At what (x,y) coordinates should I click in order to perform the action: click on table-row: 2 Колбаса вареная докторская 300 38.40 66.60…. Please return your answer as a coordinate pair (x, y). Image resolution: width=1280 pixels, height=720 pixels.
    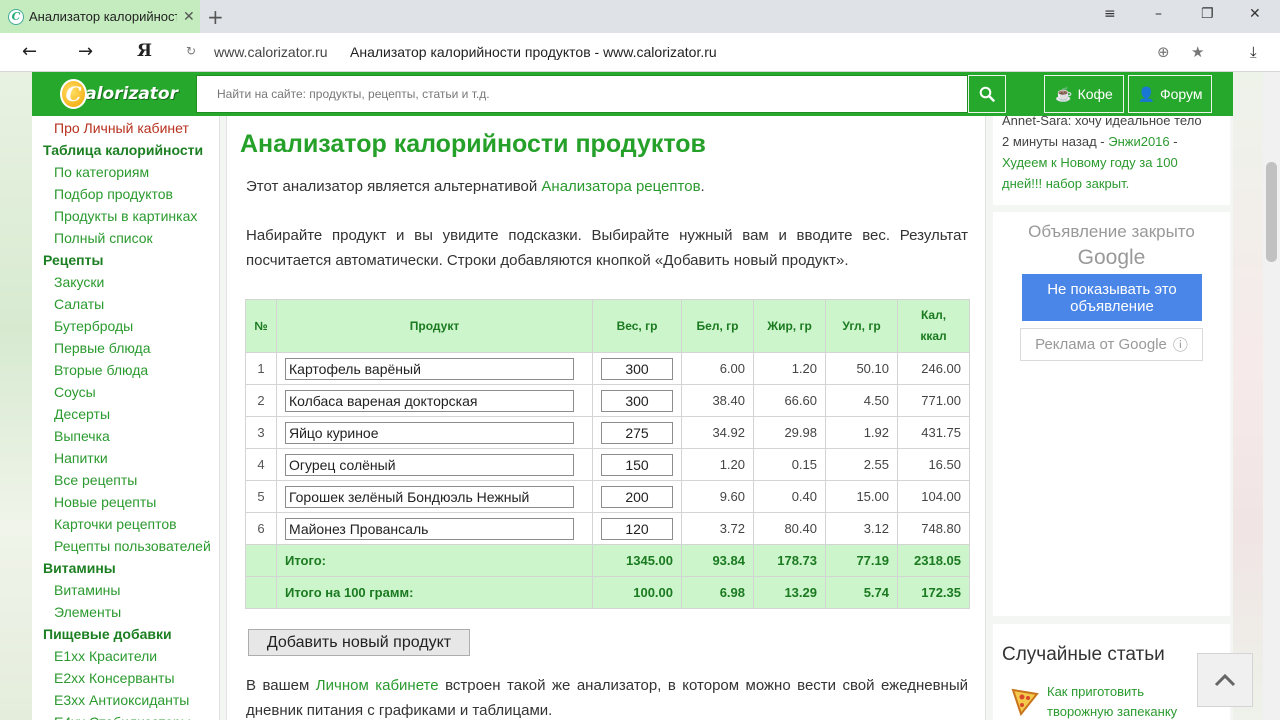
    Looking at the image, I should click on (607, 400).